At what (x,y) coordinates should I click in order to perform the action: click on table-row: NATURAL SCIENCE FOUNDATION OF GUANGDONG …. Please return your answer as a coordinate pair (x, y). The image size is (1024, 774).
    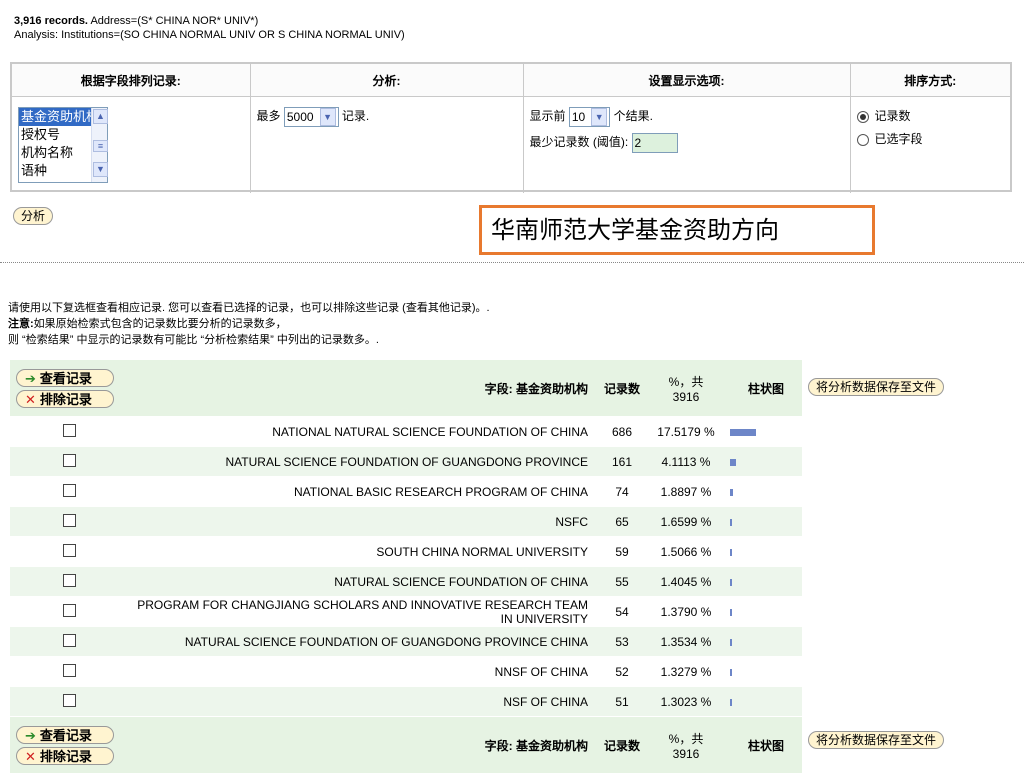
    Looking at the image, I should click on (406, 461).